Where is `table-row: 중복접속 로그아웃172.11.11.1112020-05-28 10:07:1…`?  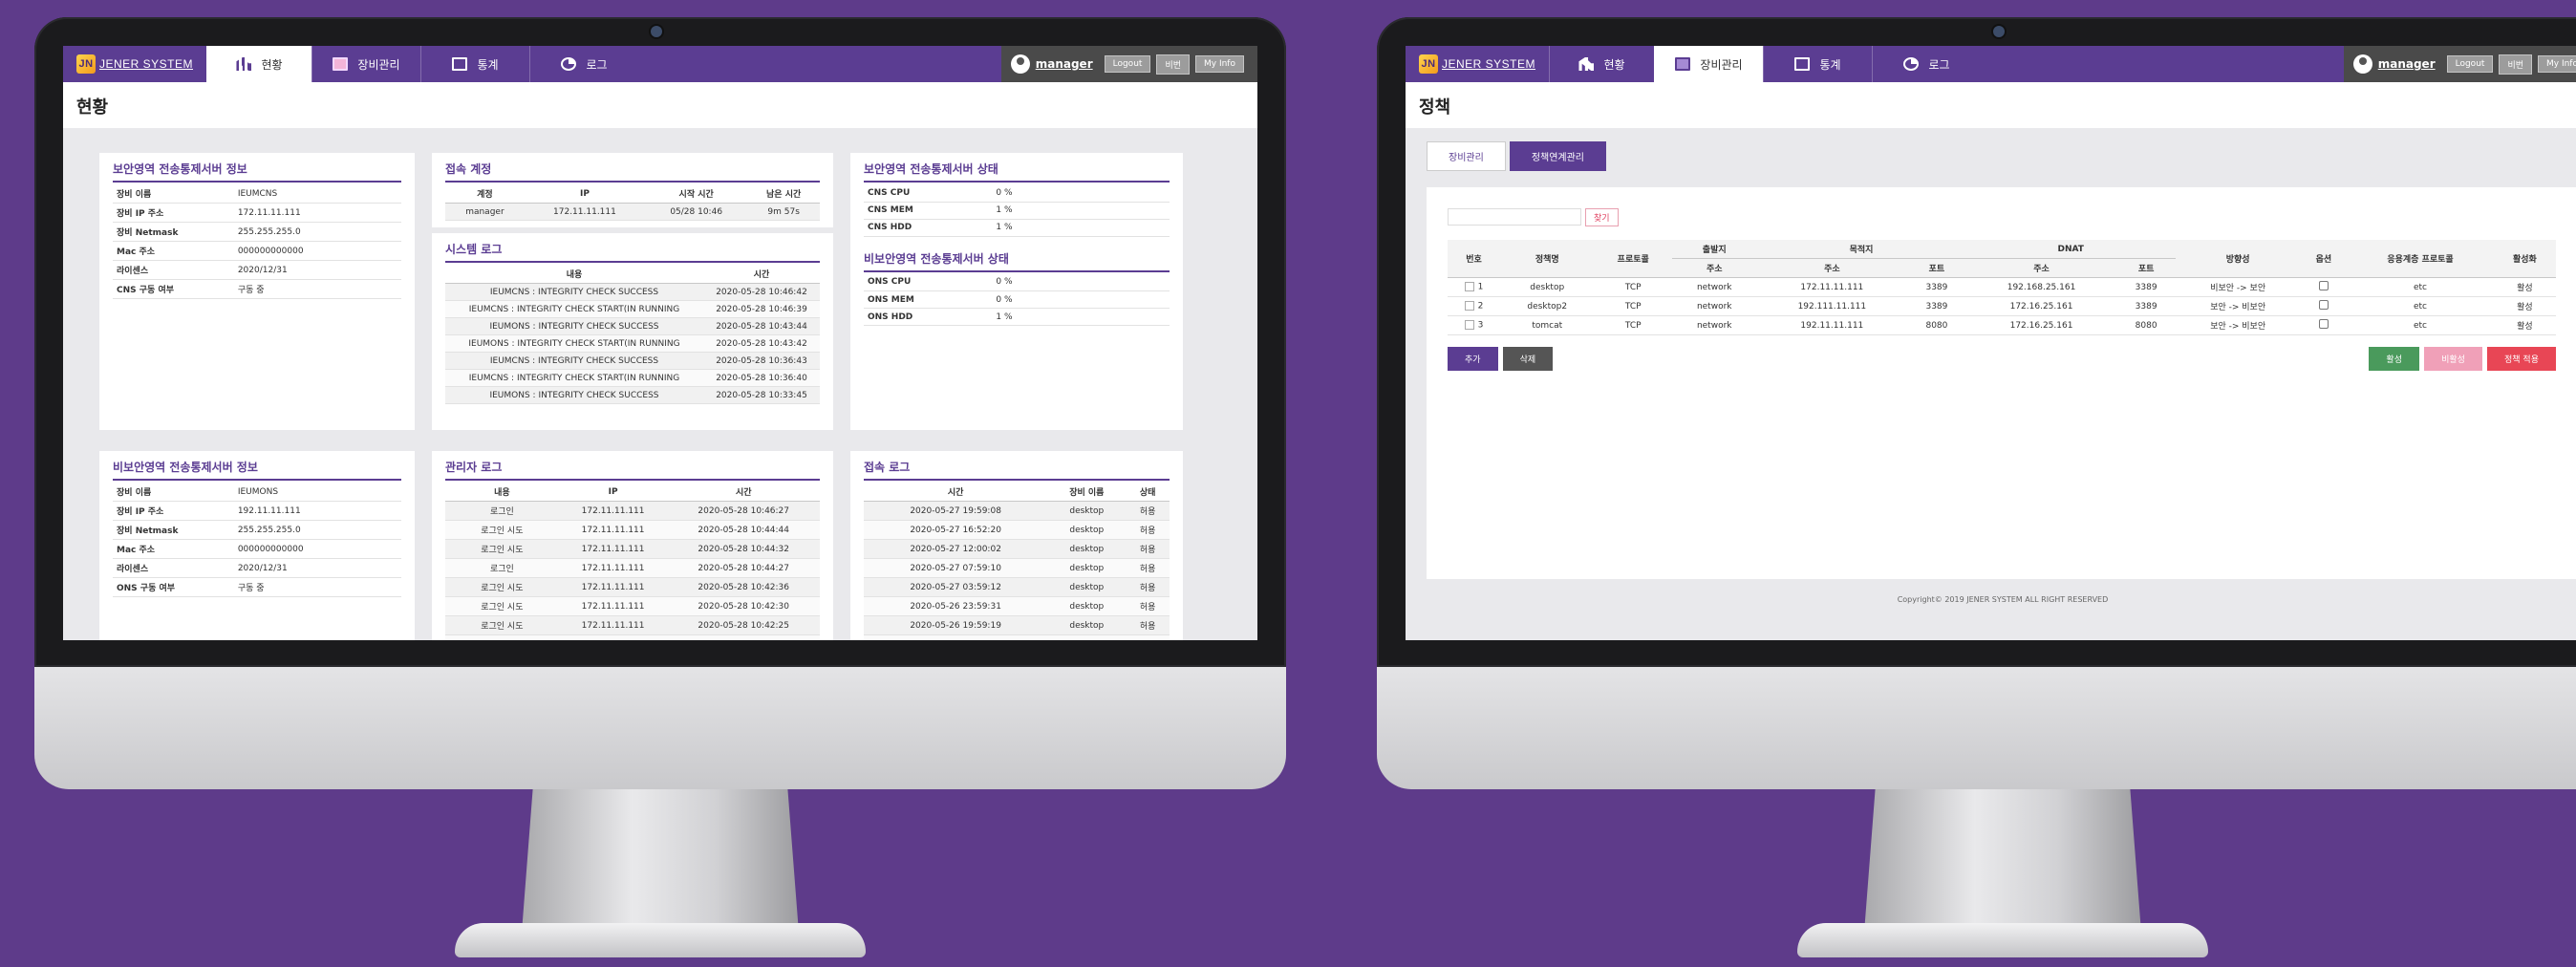
table-row: 중복접속 로그아웃172.11.11.1112020-05-28 10:07:1… is located at coordinates (632, 637).